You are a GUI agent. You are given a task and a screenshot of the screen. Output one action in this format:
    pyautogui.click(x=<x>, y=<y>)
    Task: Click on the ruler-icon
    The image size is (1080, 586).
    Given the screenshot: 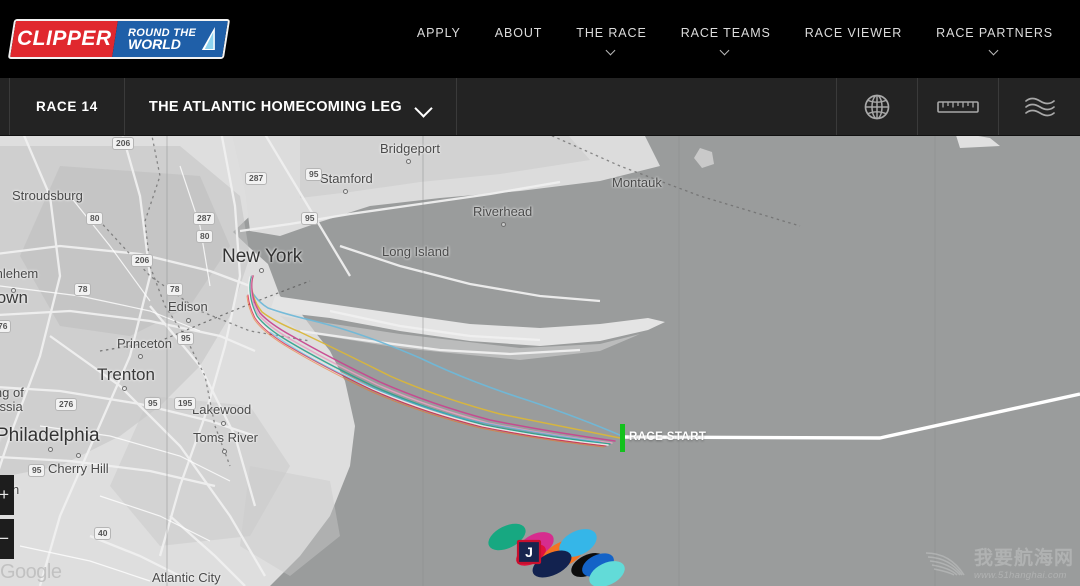 What is the action you would take?
    pyautogui.click(x=958, y=106)
    